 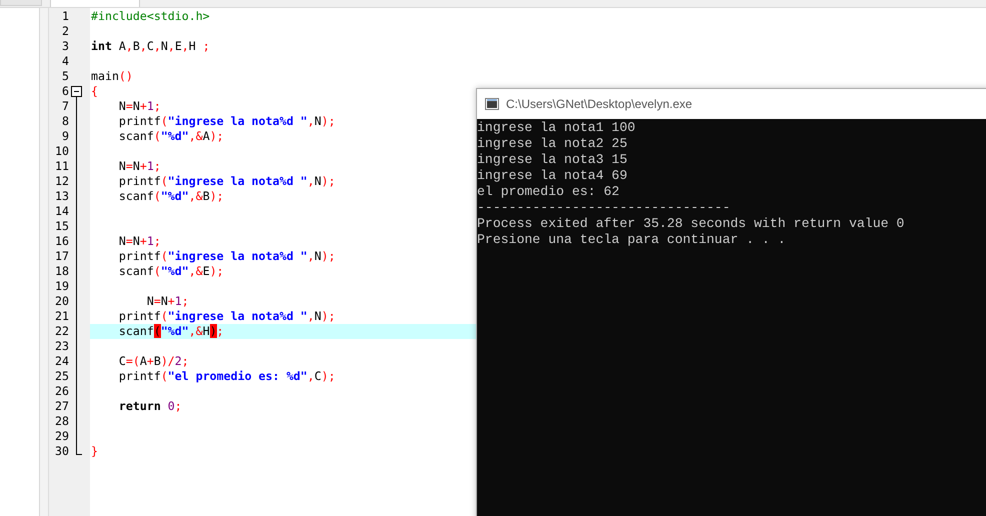 What do you see at coordinates (61, 241) in the screenshot?
I see `line-number: 16` at bounding box center [61, 241].